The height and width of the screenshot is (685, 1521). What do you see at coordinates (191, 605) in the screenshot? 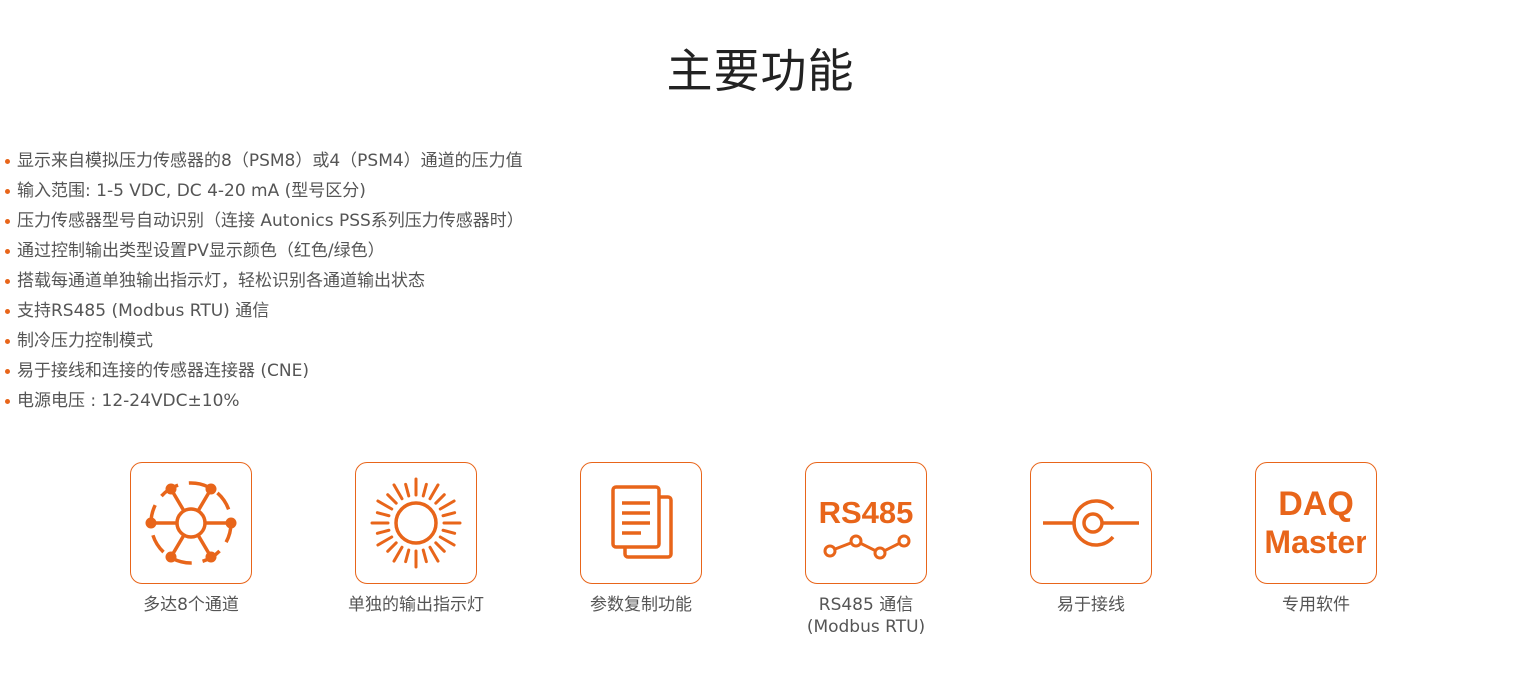
I see `feature-label: 多达8个通道` at bounding box center [191, 605].